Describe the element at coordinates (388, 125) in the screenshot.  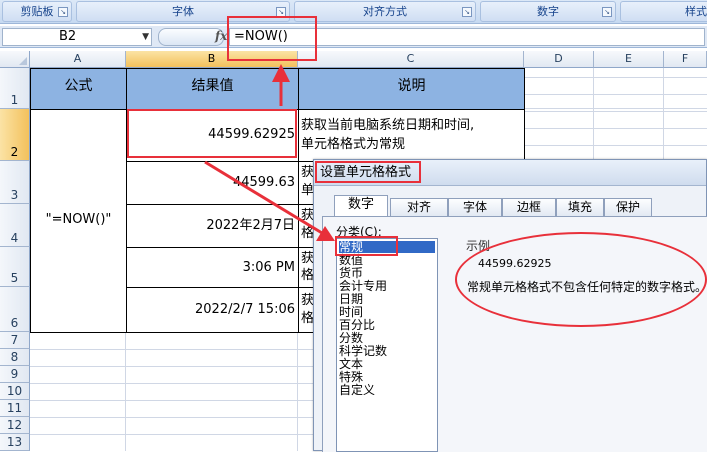
I see `description-line: 获取当前电脑系统日期和时间,` at that location.